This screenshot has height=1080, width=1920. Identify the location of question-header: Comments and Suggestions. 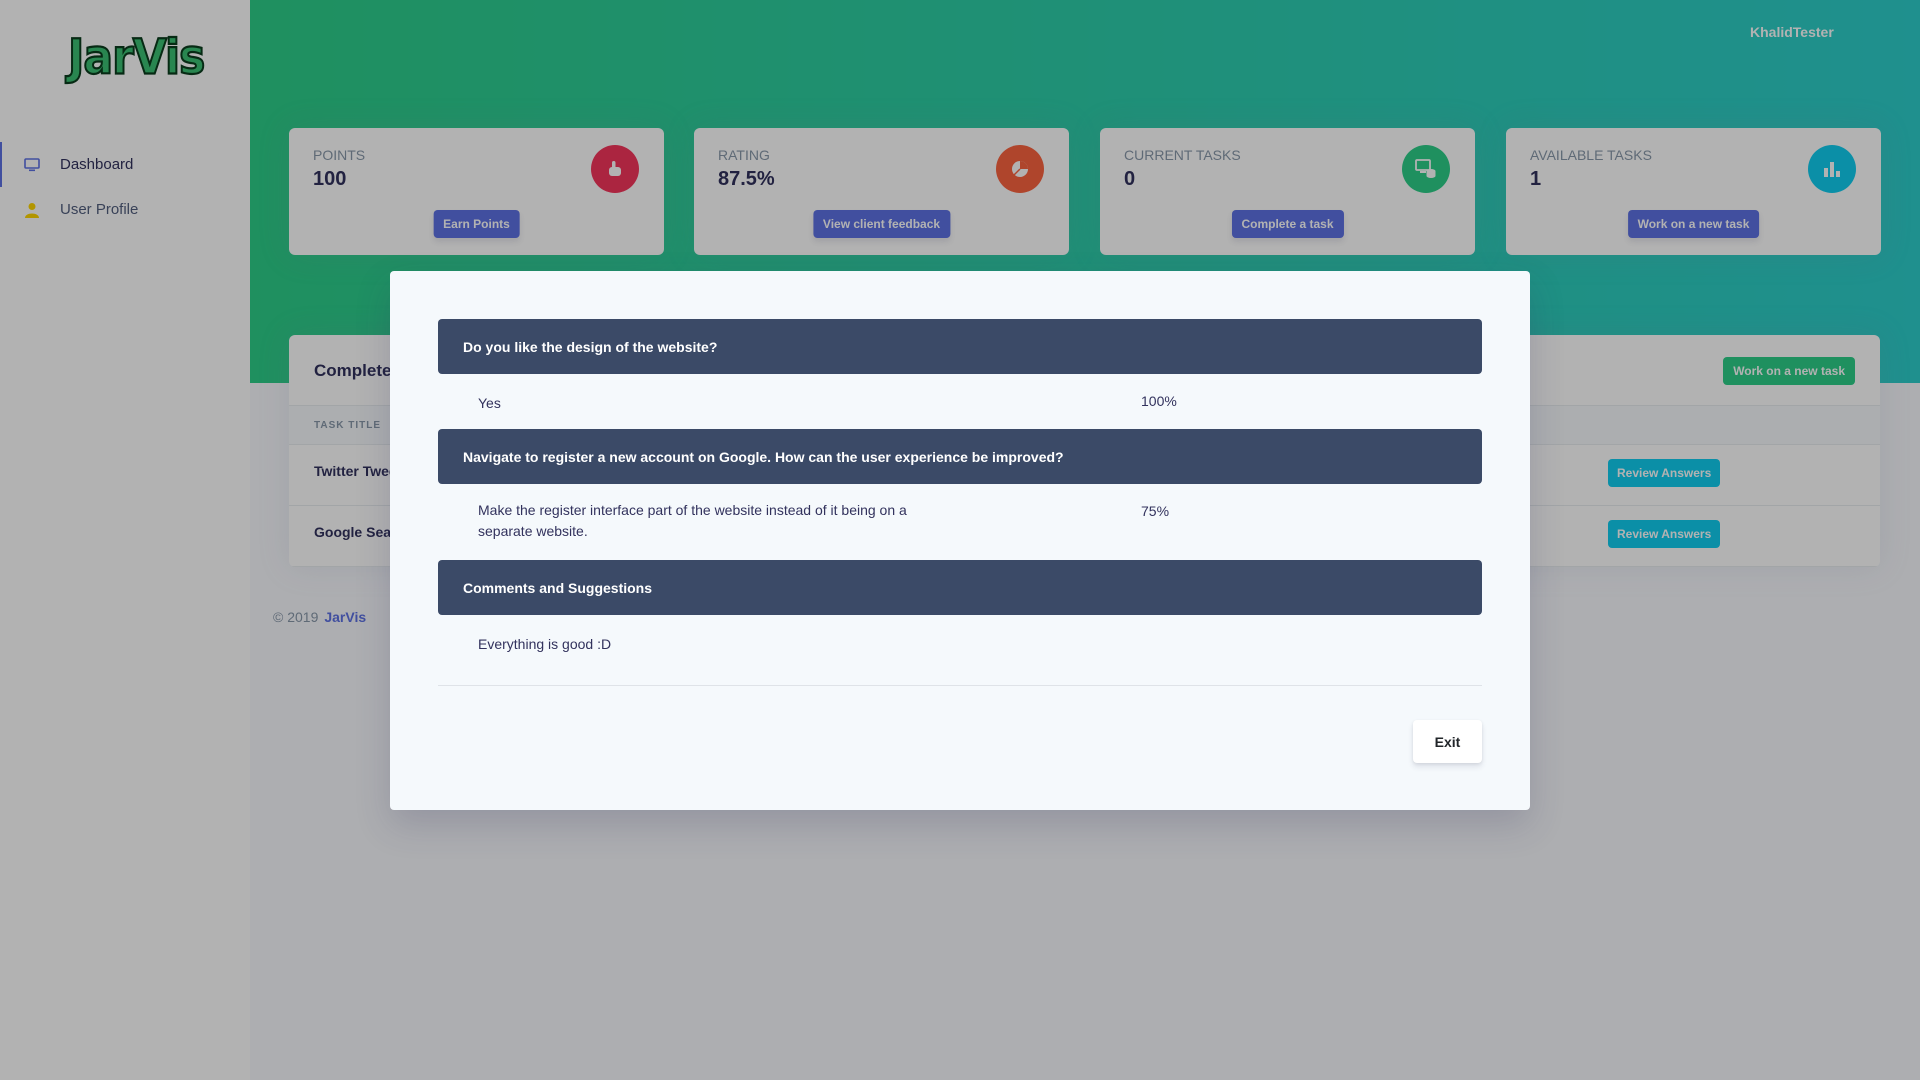
(960, 587).